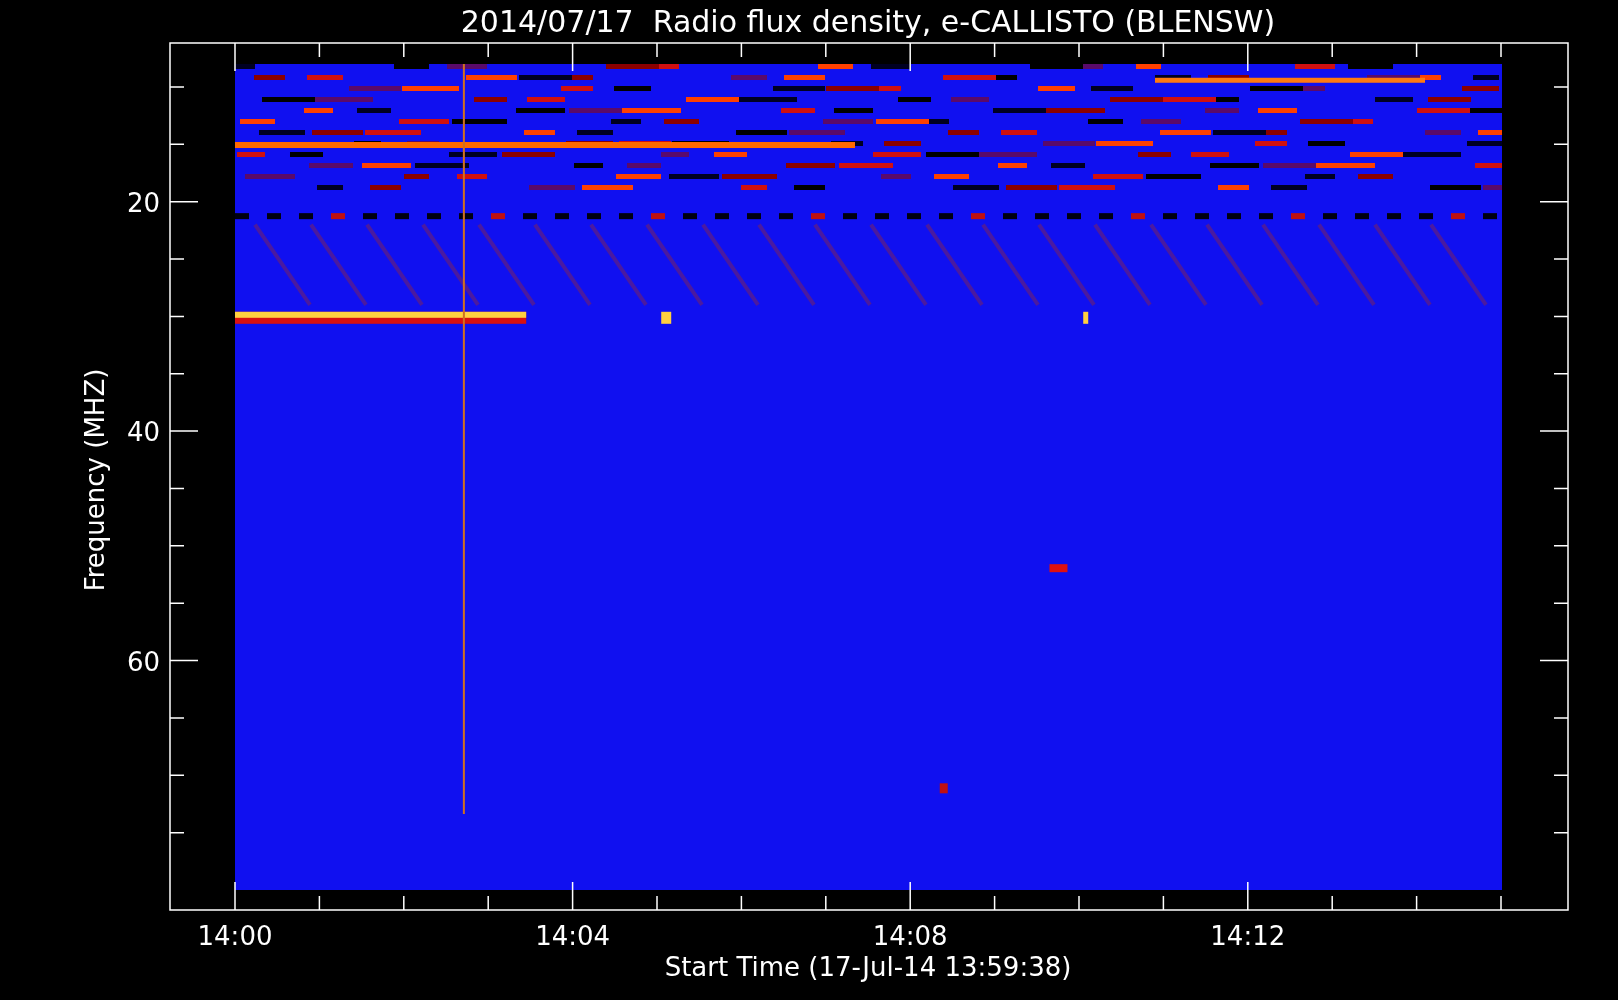 The image size is (1618, 1000). Describe the element at coordinates (143, 432) in the screenshot. I see `y-tick-label: 40` at that location.